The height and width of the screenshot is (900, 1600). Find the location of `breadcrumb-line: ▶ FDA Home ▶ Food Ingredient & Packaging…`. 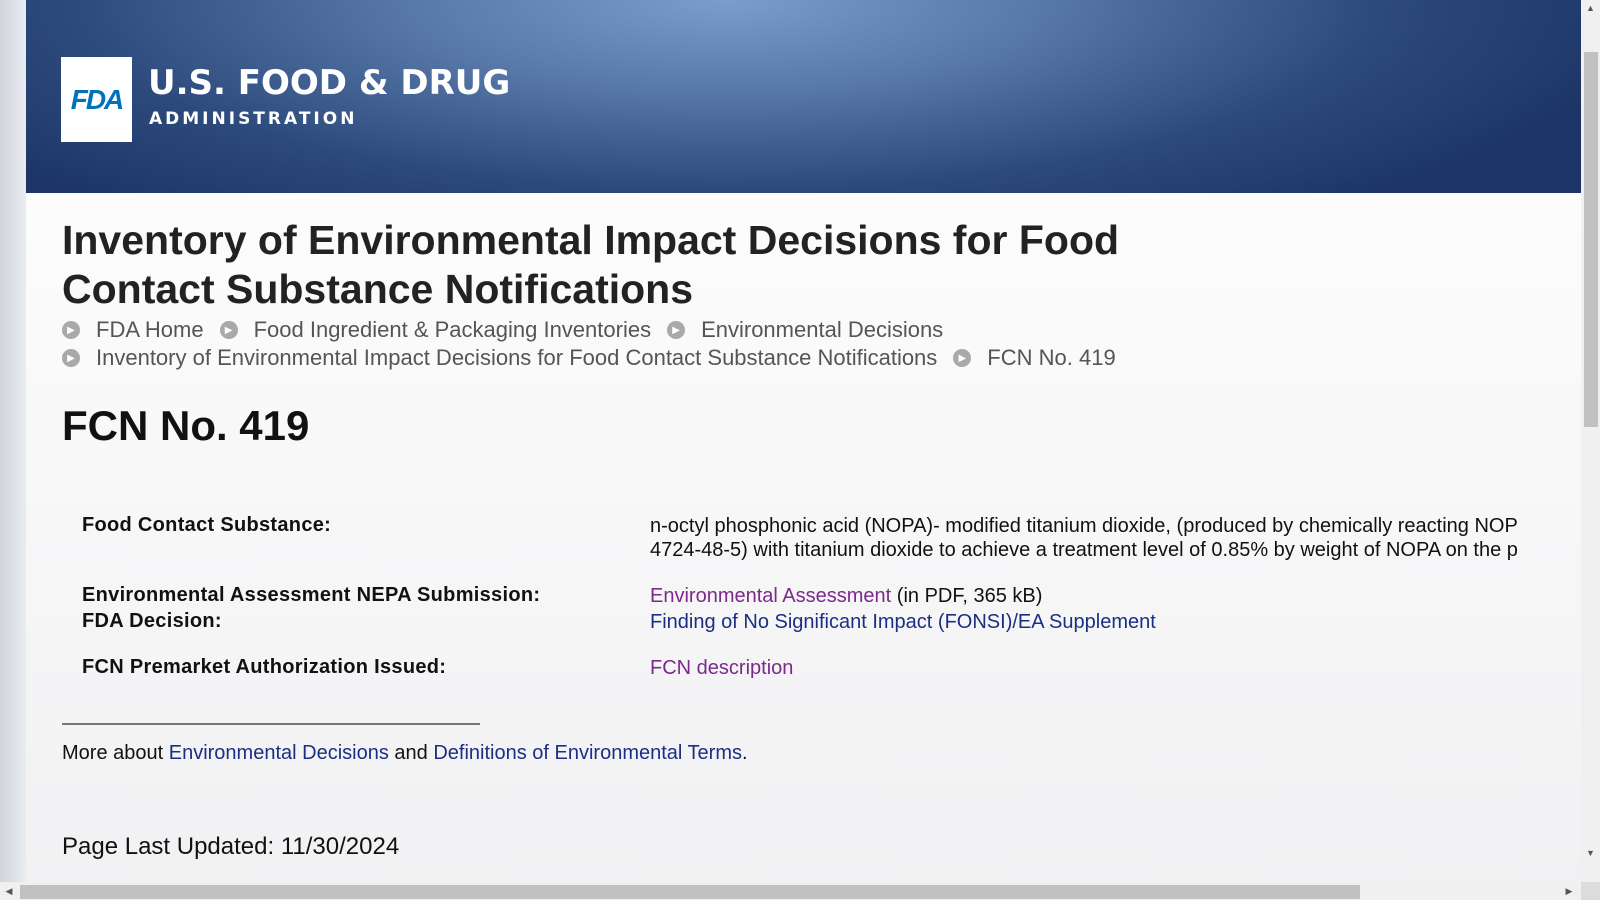

breadcrumb-line: ▶ FDA Home ▶ Food Ingredient & Packaging… is located at coordinates (662, 330).